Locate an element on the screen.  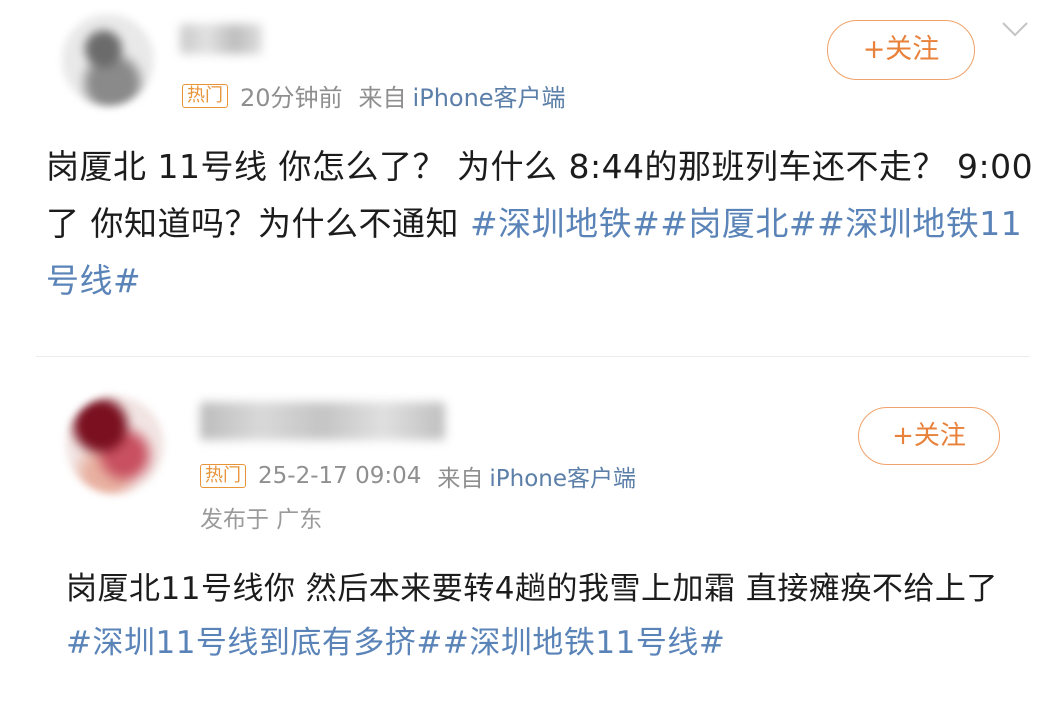
post-meta: 热门 25-2-17 09:04 来自 iPhone客户端 is located at coordinates (418, 476).